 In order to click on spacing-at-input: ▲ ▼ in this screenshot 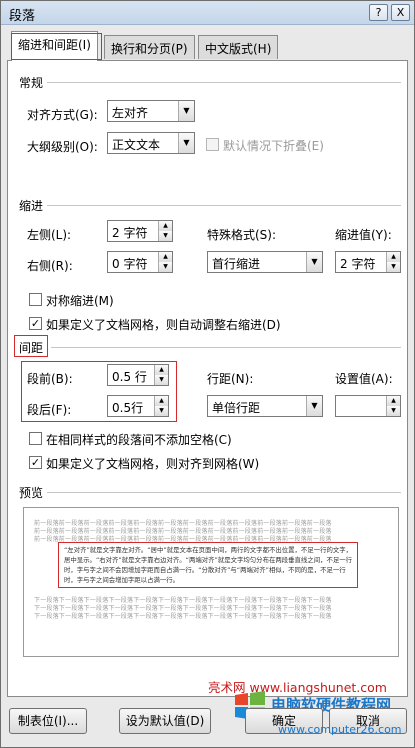, I will do `click(368, 406)`.